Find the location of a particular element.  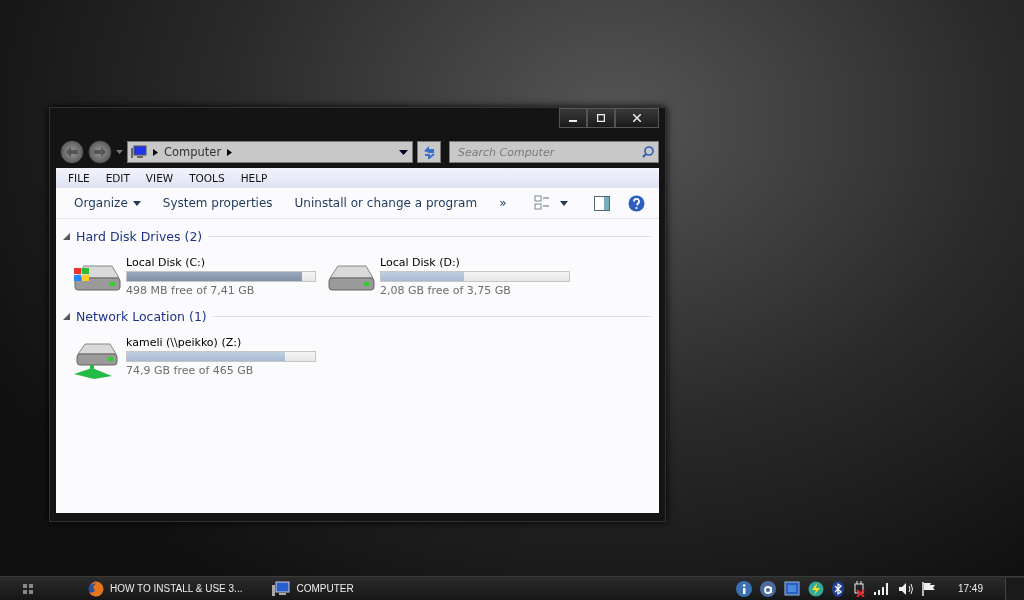

menu-item: FILE is located at coordinates (79, 178).